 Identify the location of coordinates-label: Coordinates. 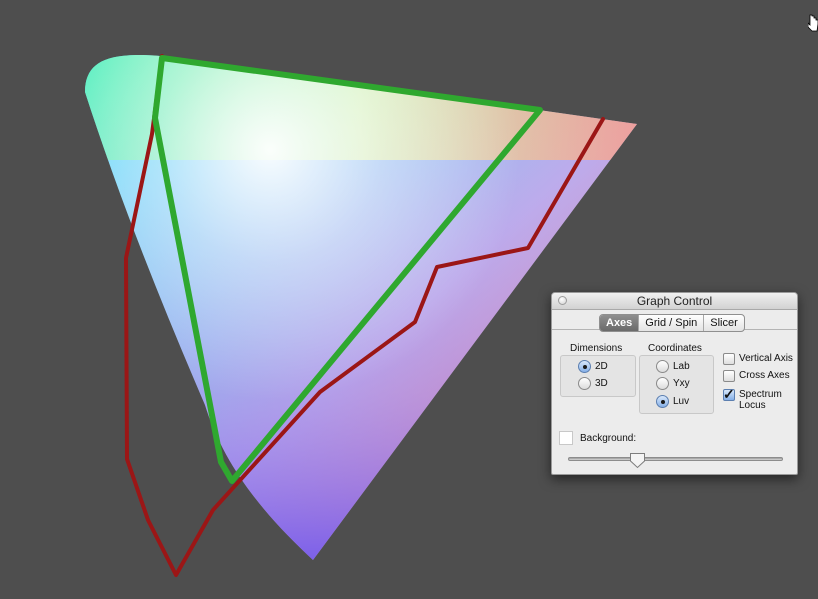
(675, 348).